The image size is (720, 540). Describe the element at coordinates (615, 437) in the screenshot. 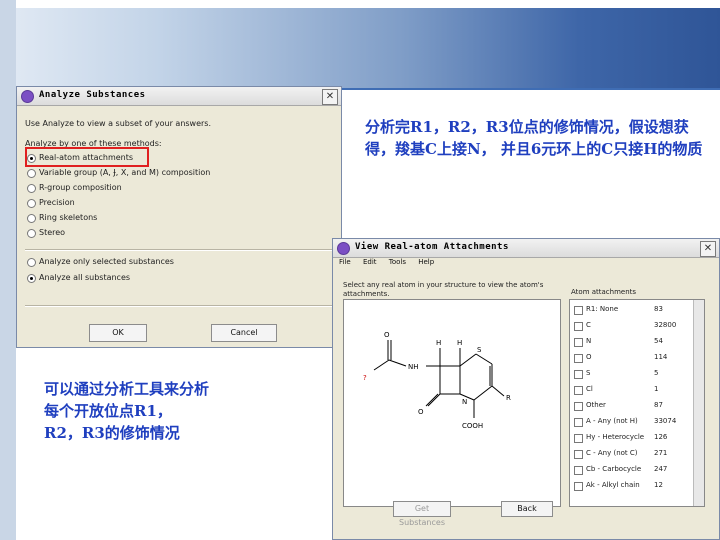

I see `list-item-label: Hy - Heterocycle` at that location.